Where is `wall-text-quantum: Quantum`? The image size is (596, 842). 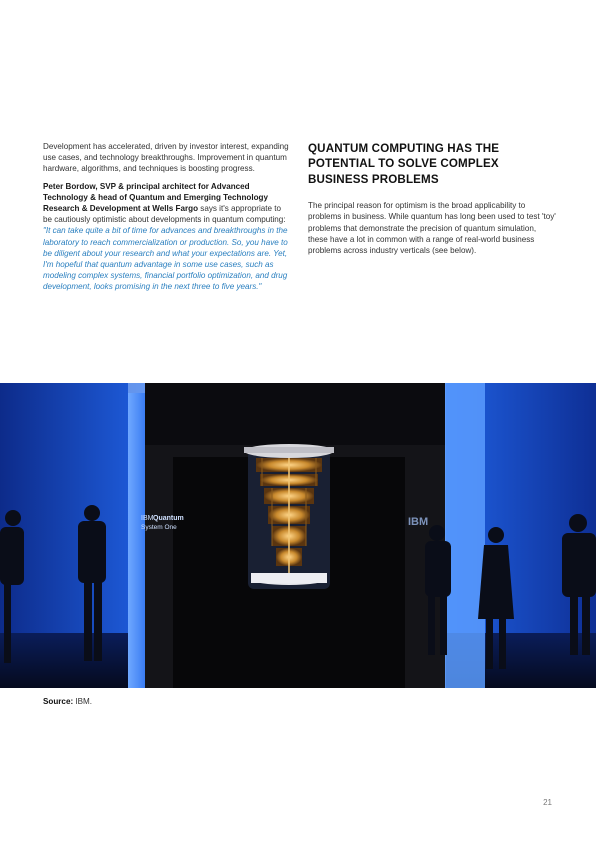
wall-text-quantum: Quantum is located at coordinates (168, 518).